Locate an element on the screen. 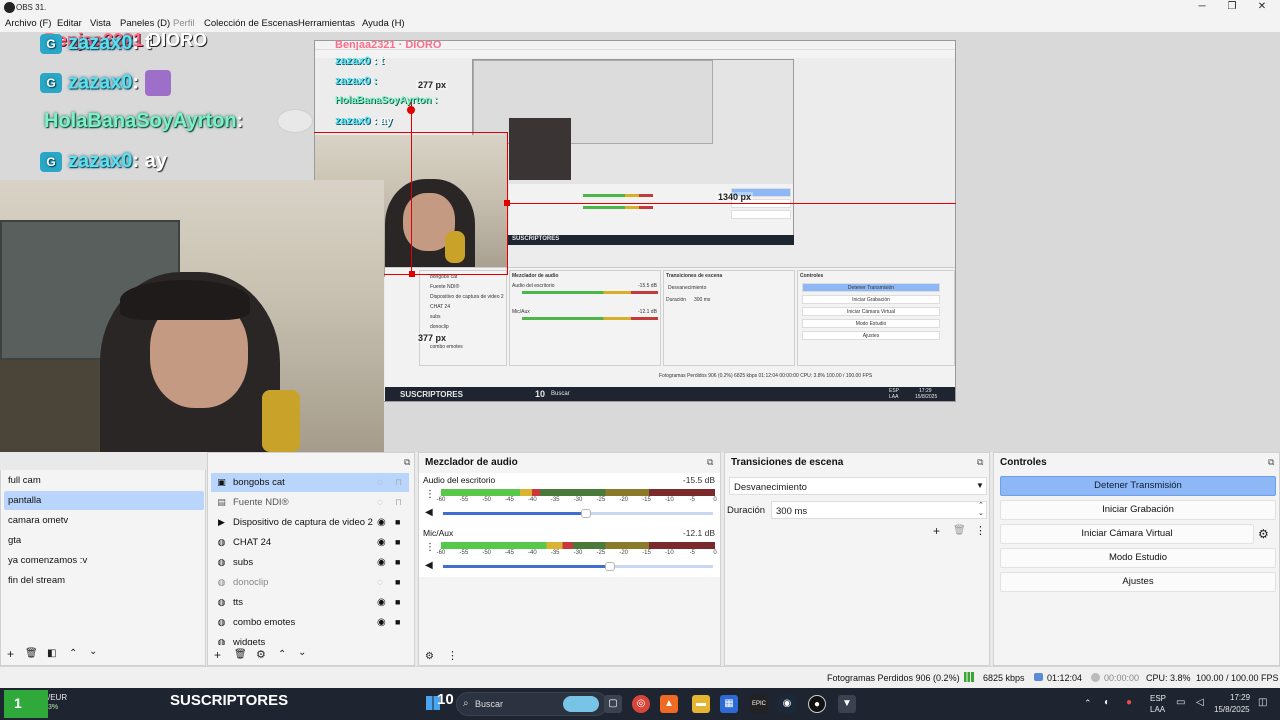 The image size is (1280, 720). language-indicator: ESP is located at coordinates (1158, 698).